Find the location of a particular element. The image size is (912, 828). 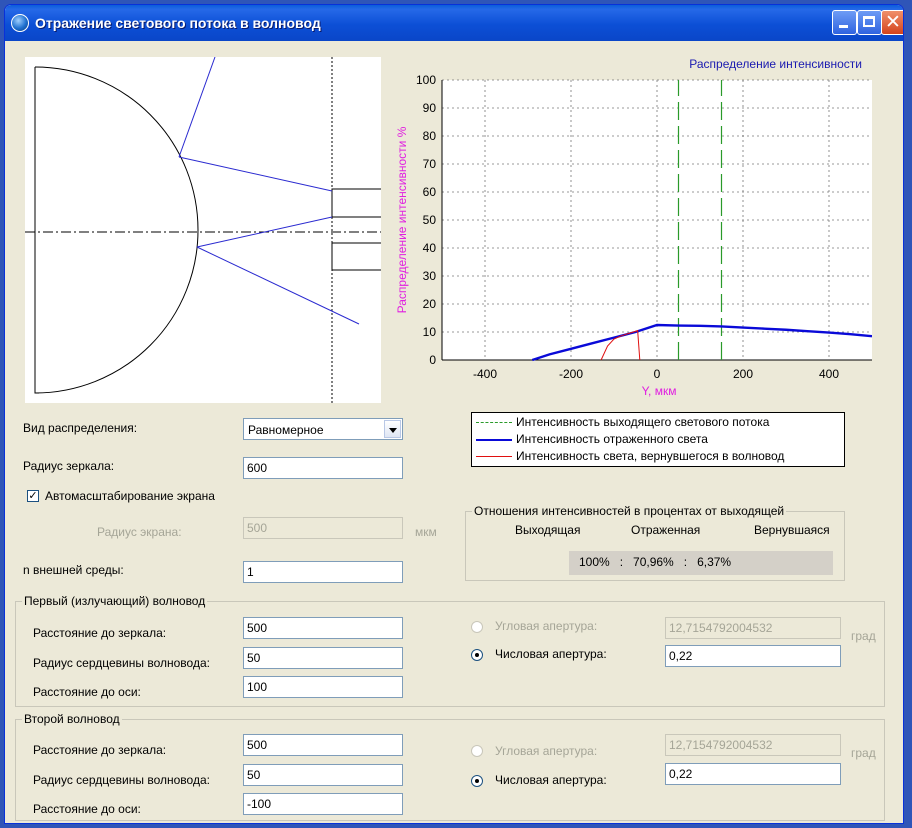

y-tick-label: 30 is located at coordinates (430, 276).